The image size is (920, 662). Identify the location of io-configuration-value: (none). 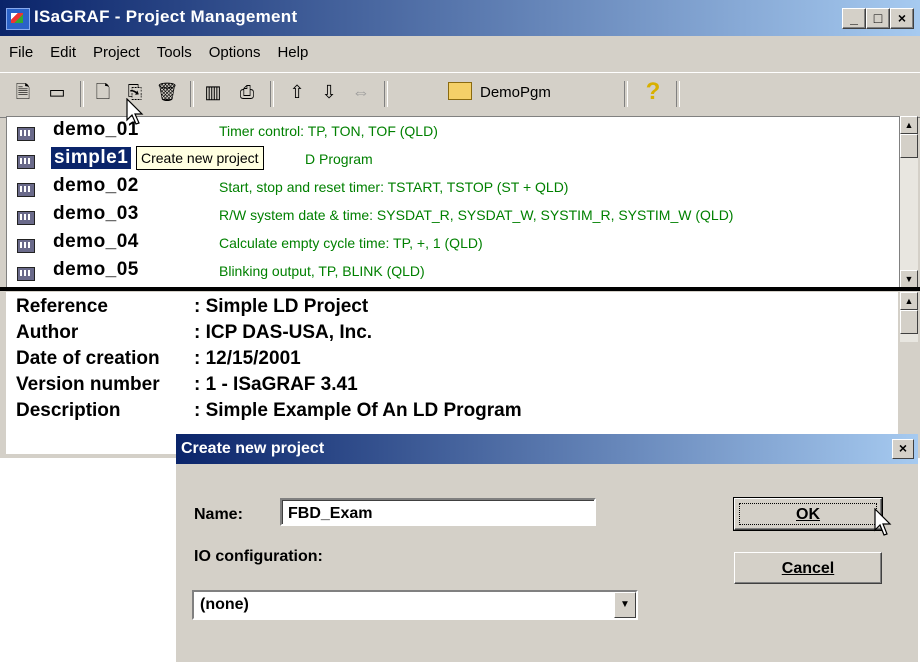
(224, 604).